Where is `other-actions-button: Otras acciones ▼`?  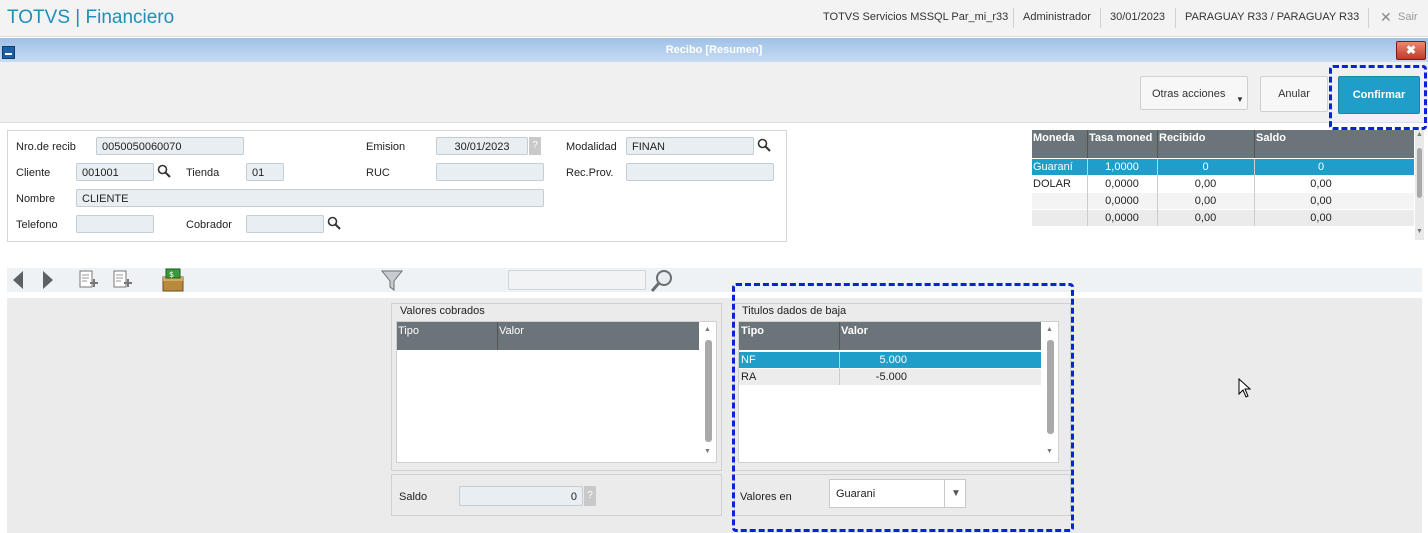 other-actions-button: Otras acciones ▼ is located at coordinates (1194, 93).